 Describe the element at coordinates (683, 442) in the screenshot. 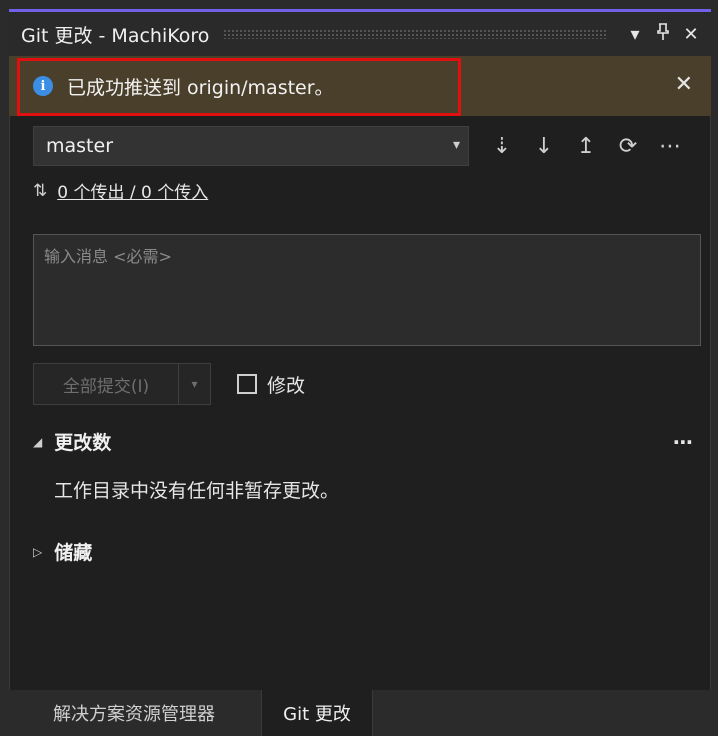

I see `changes-more-icon: ⋯` at that location.